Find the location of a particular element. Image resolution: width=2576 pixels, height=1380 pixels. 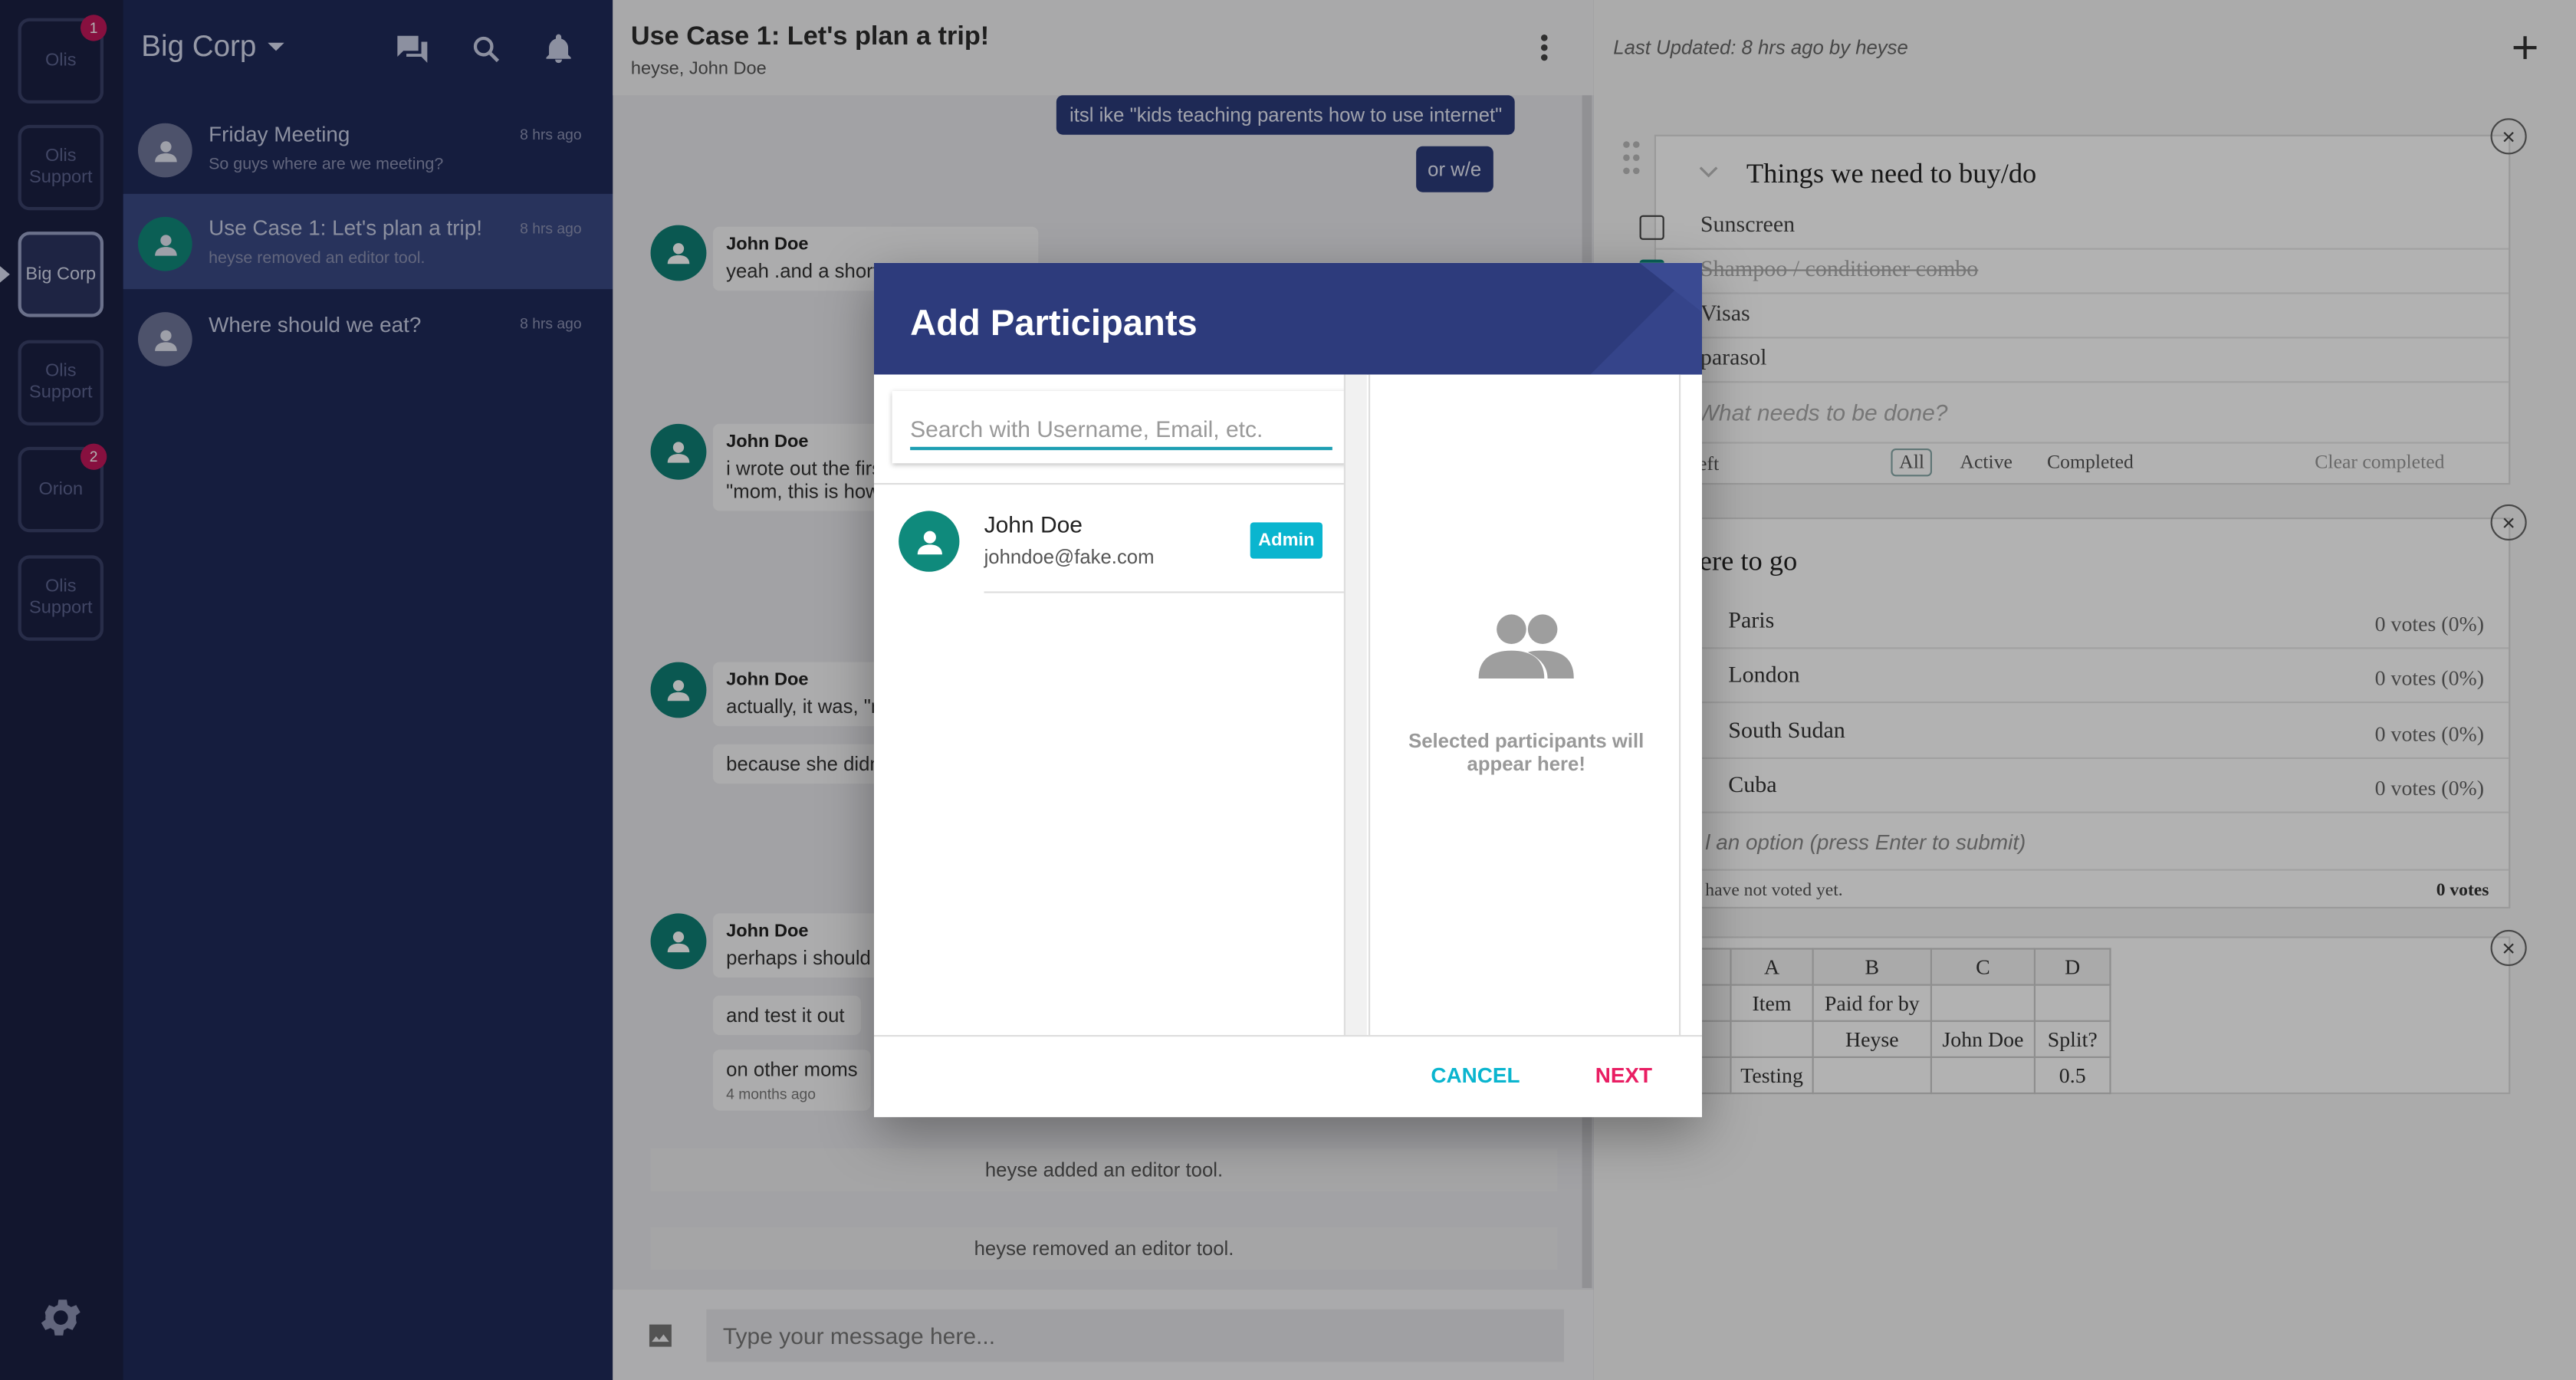

modal-title: Add Participants is located at coordinates (1054, 323).